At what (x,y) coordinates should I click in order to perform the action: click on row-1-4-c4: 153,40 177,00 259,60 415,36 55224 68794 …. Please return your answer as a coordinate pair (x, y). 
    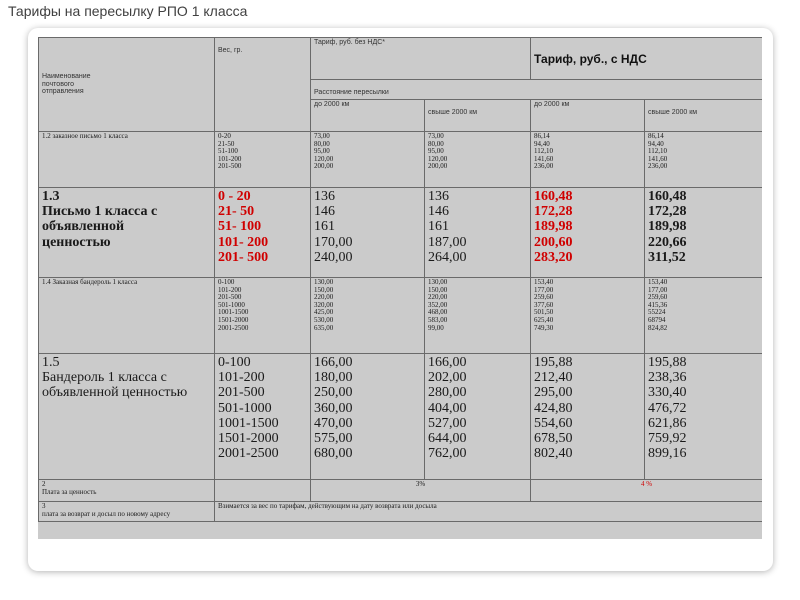
    Looking at the image, I should click on (702, 316).